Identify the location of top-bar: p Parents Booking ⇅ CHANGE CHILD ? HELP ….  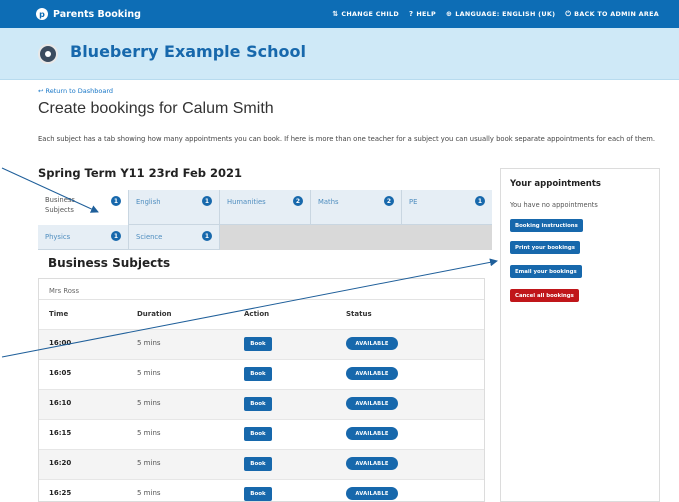
(339, 14).